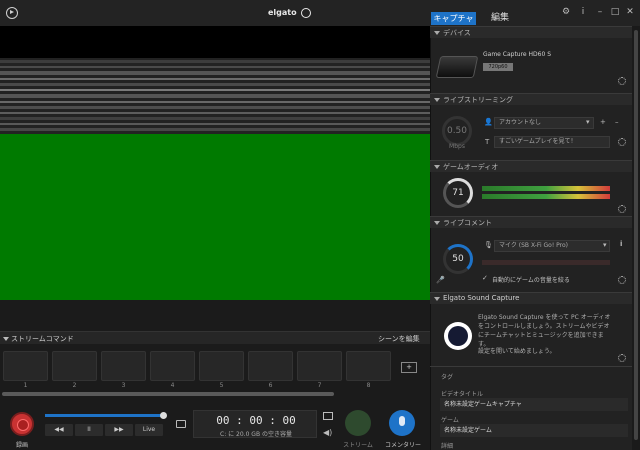 The height and width of the screenshot is (450, 640). Describe the element at coordinates (615, 12) in the screenshot. I see `maximize-icon: □` at that location.